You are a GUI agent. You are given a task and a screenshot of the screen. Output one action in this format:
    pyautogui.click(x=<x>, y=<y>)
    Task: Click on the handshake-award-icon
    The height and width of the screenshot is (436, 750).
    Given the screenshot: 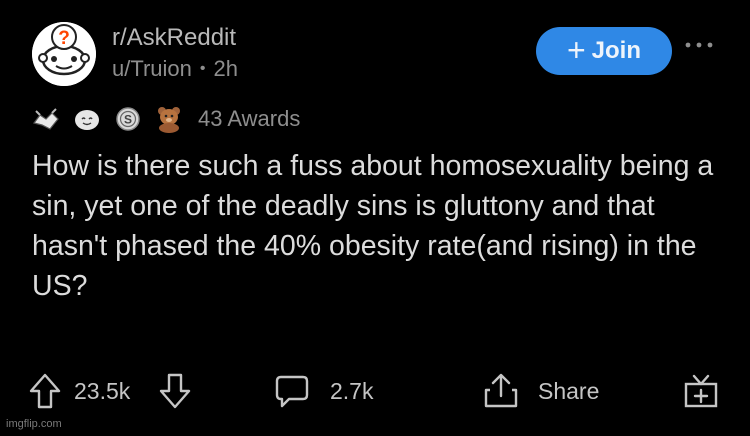 What is the action you would take?
    pyautogui.click(x=46, y=119)
    